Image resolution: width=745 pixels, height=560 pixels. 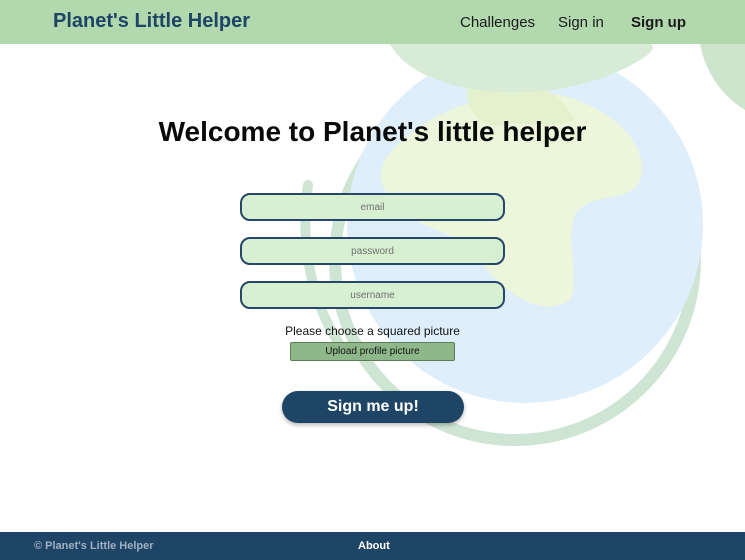 What do you see at coordinates (151, 21) in the screenshot?
I see `brand-logo-text: Planet's Little Helper` at bounding box center [151, 21].